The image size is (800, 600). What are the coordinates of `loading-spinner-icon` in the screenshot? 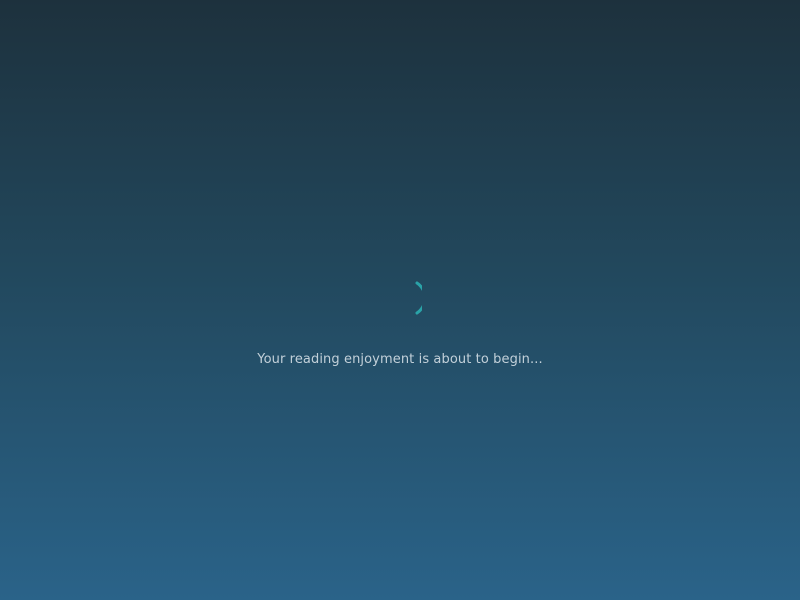 It's located at (404, 298).